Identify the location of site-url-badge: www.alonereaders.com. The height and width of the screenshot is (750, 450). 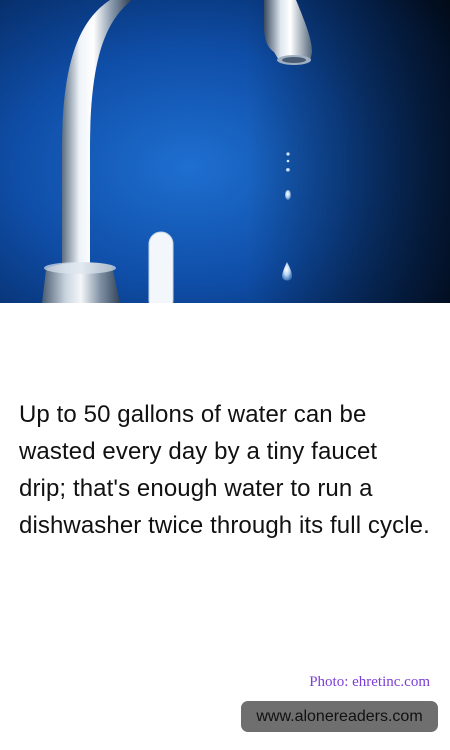
(339, 716).